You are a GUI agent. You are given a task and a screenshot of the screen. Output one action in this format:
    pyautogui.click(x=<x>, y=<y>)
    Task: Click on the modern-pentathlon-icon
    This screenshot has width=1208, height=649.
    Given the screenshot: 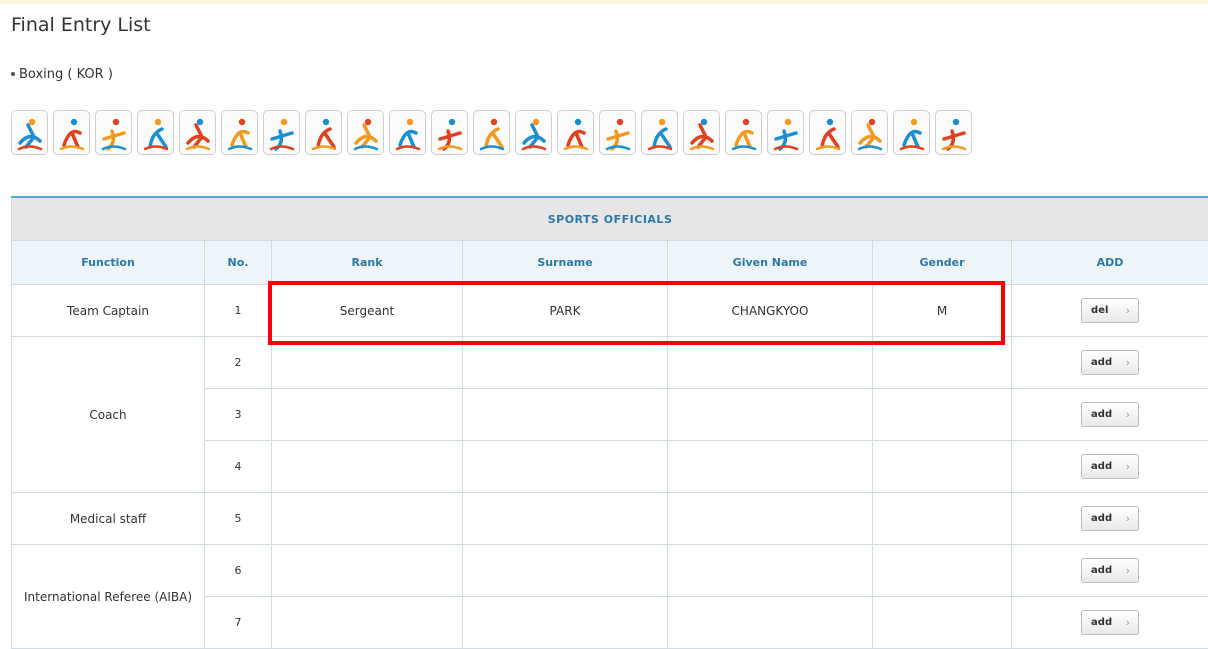 What is the action you would take?
    pyautogui.click(x=533, y=132)
    